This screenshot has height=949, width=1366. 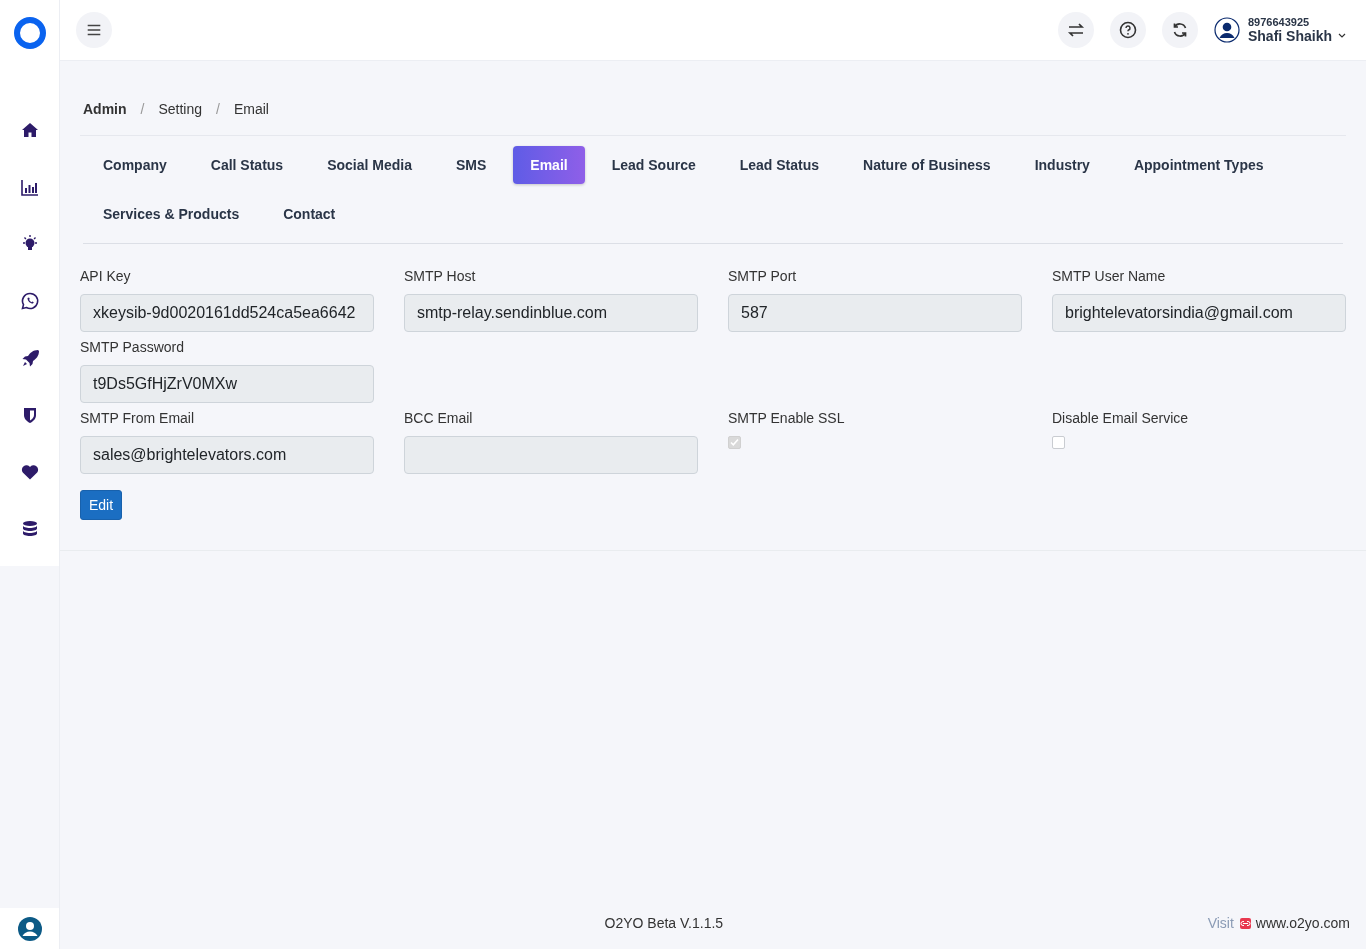 I want to click on settings-tab: Contact, so click(x=309, y=214).